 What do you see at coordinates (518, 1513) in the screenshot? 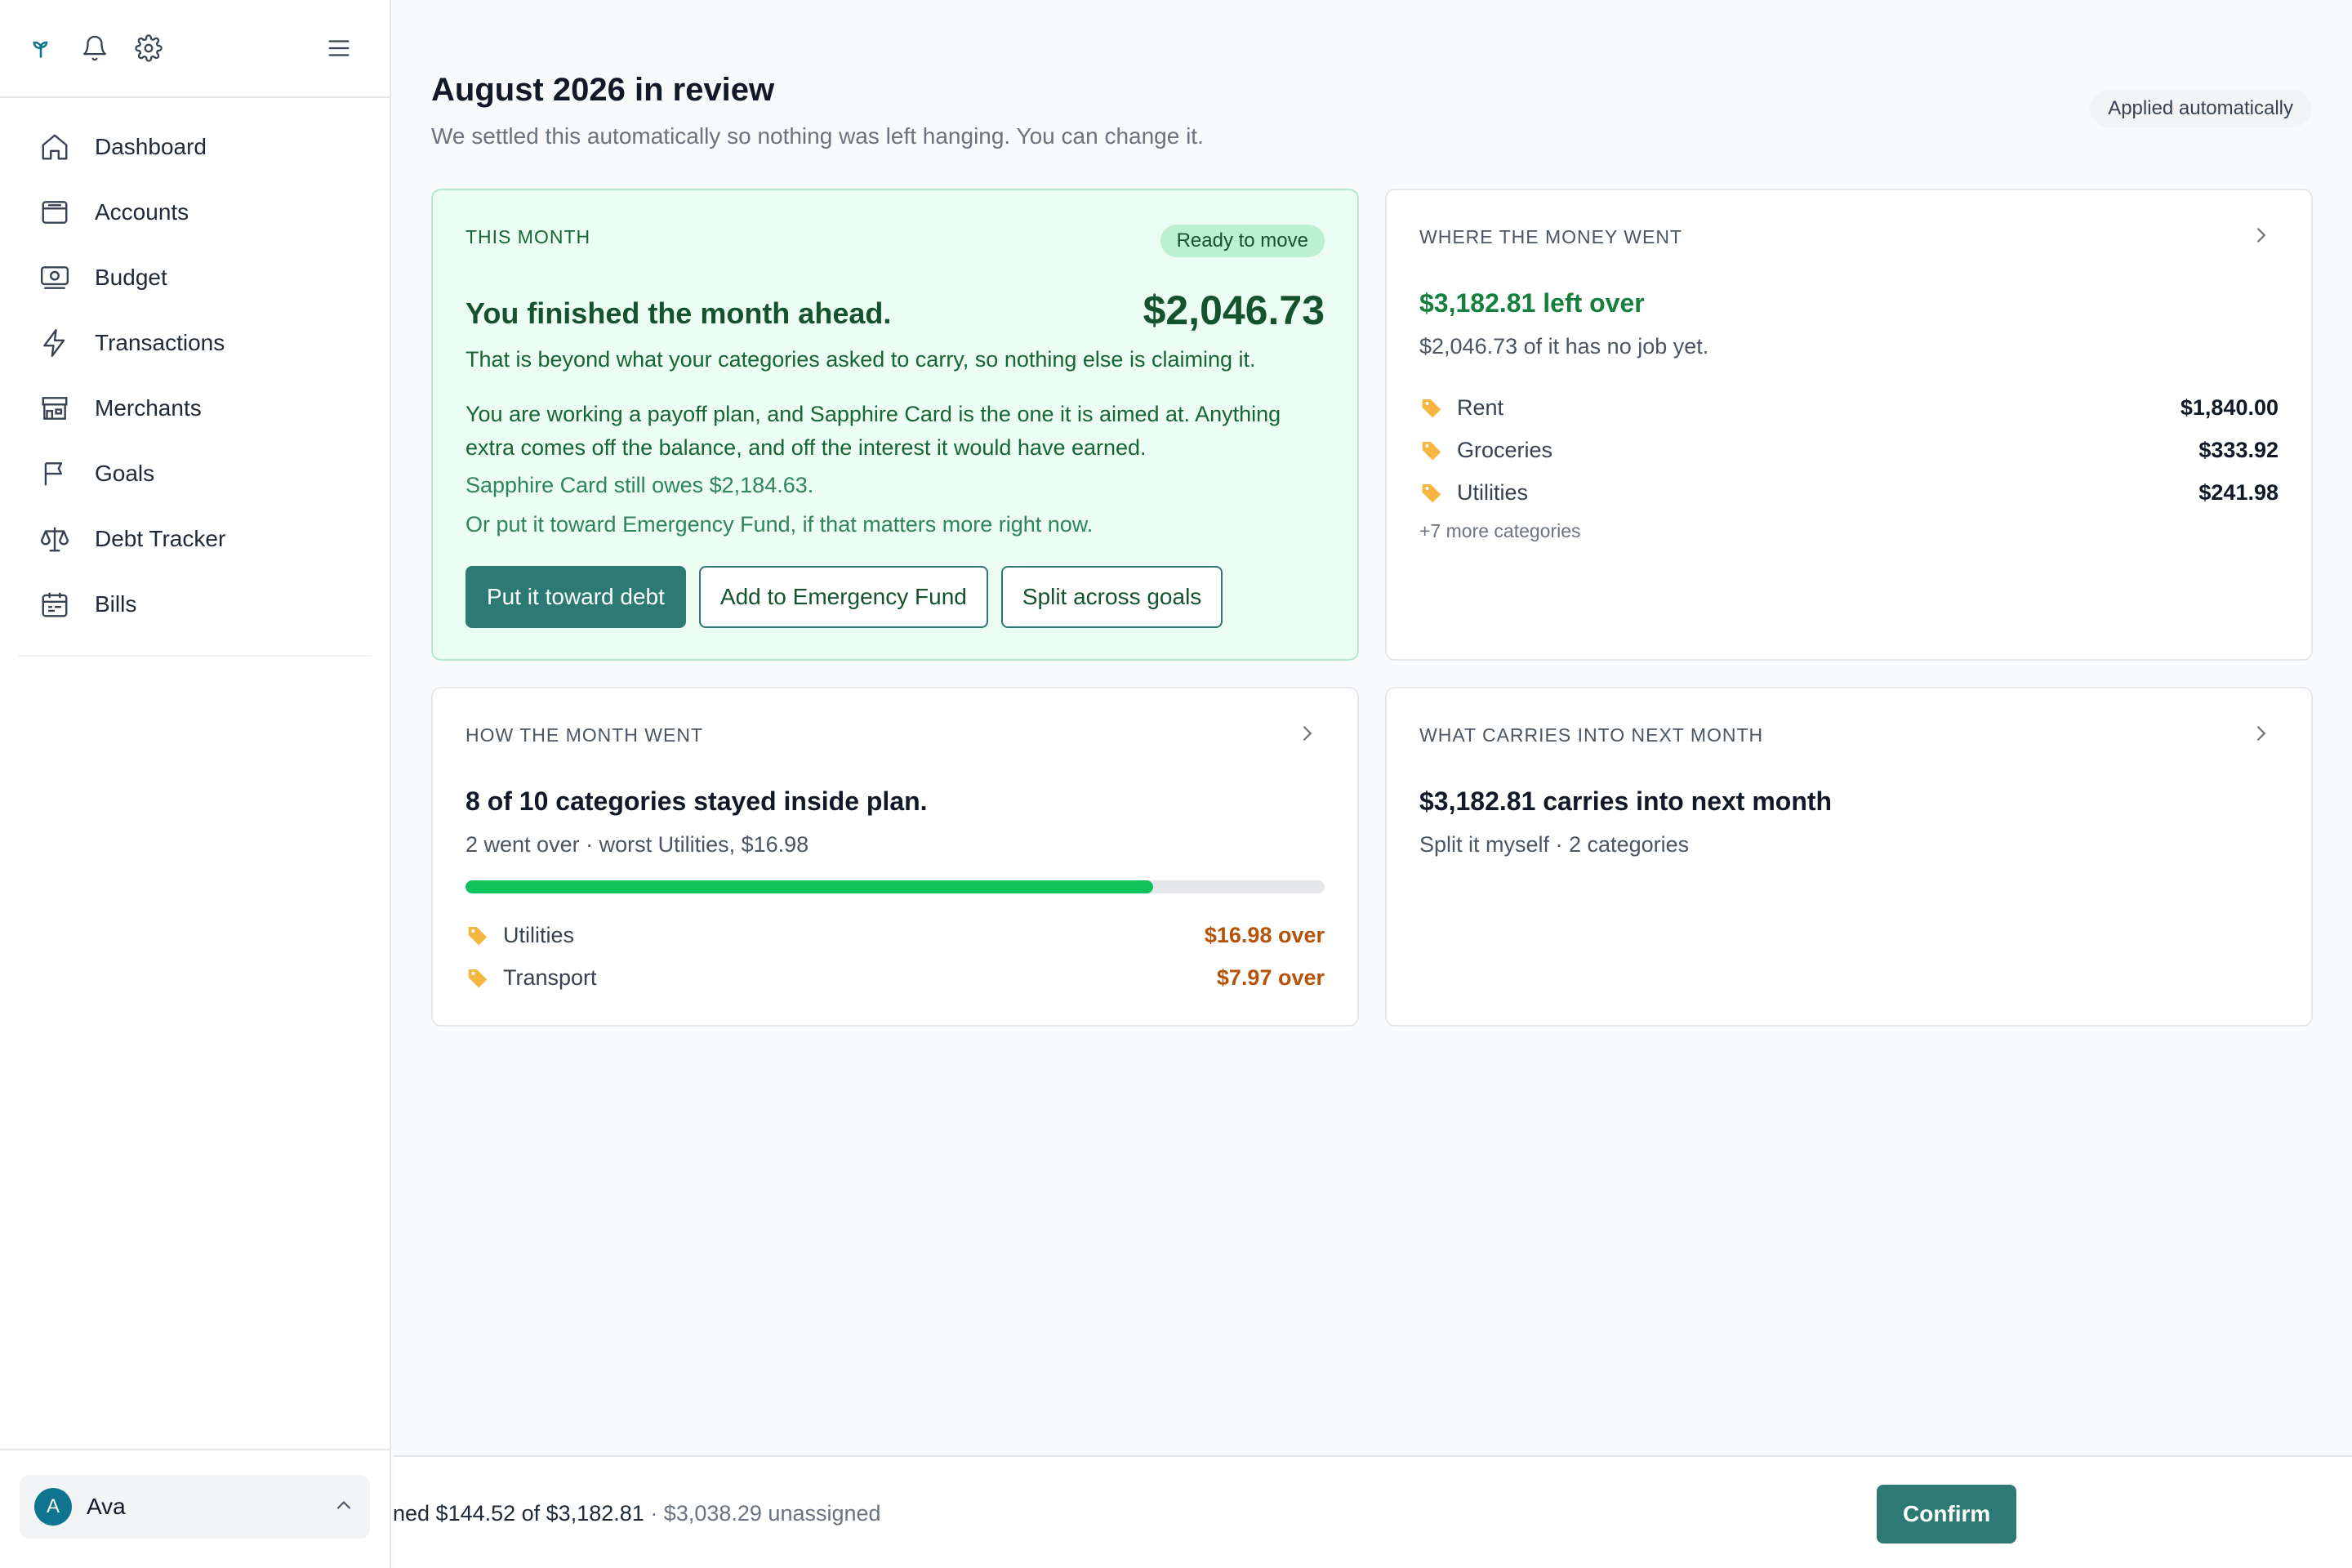
I see `assigned-text: ned $144.52 of $3,182.81` at bounding box center [518, 1513].